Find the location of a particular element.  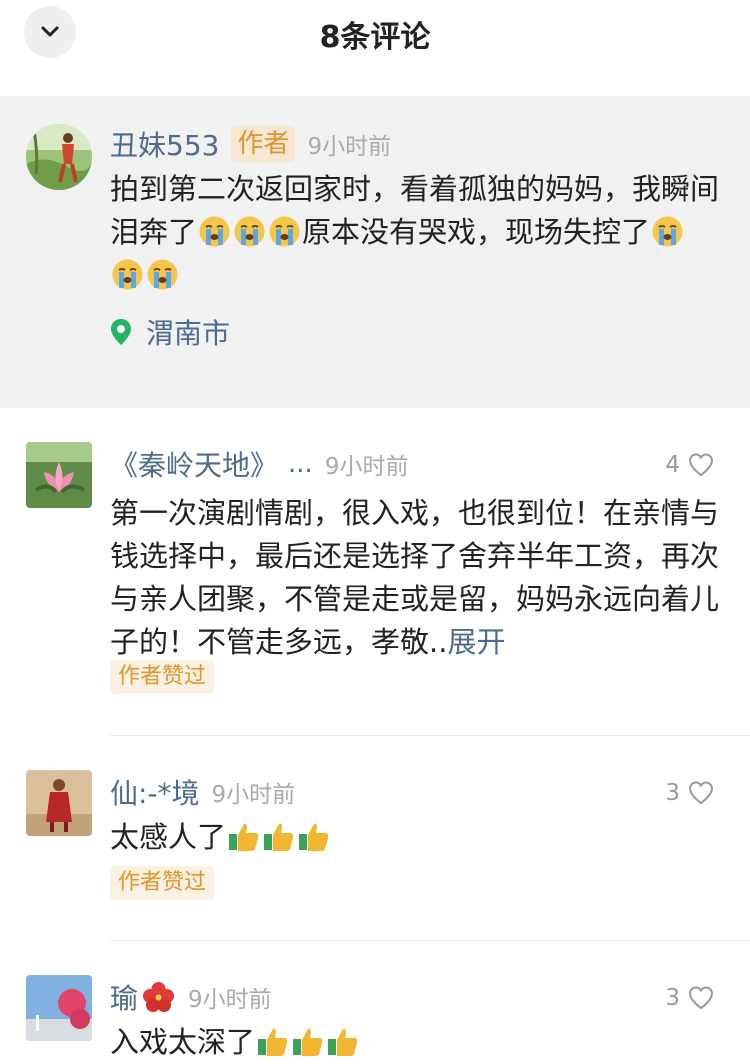

location-tag: 渭南市 is located at coordinates (170, 332).